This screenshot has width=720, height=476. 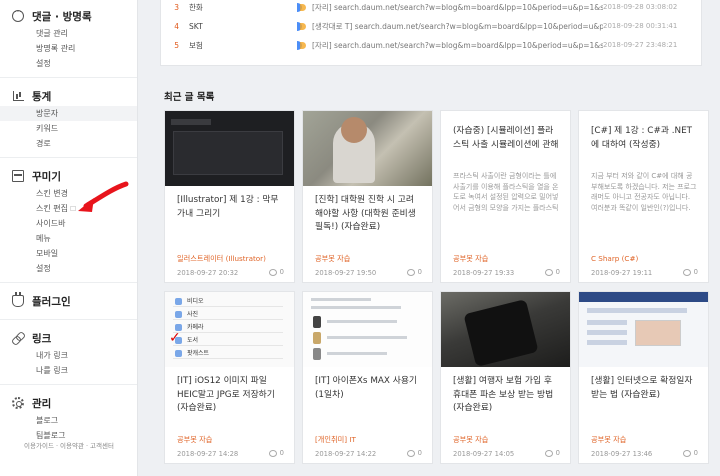 What do you see at coordinates (208, 273) in the screenshot?
I see `post-date: 2018-09-27 20:32` at bounding box center [208, 273].